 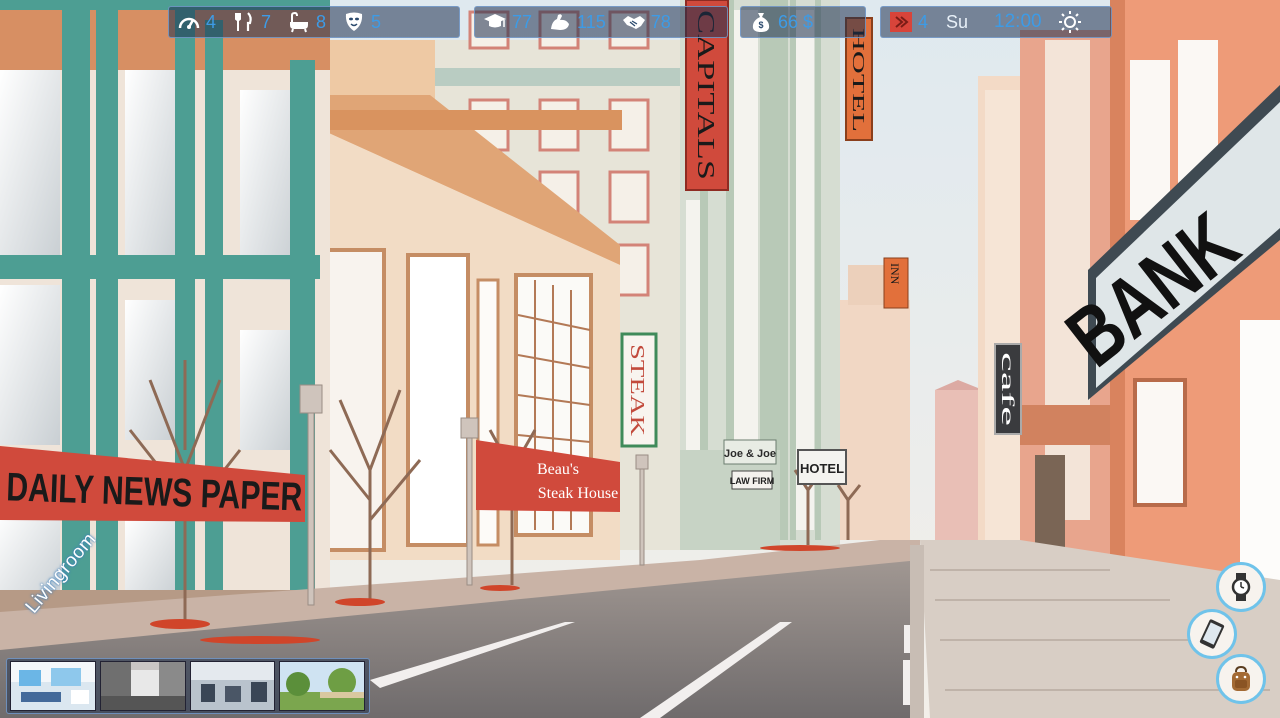 What do you see at coordinates (895, 274) in the screenshot?
I see `inn-sign-text: INN` at bounding box center [895, 274].